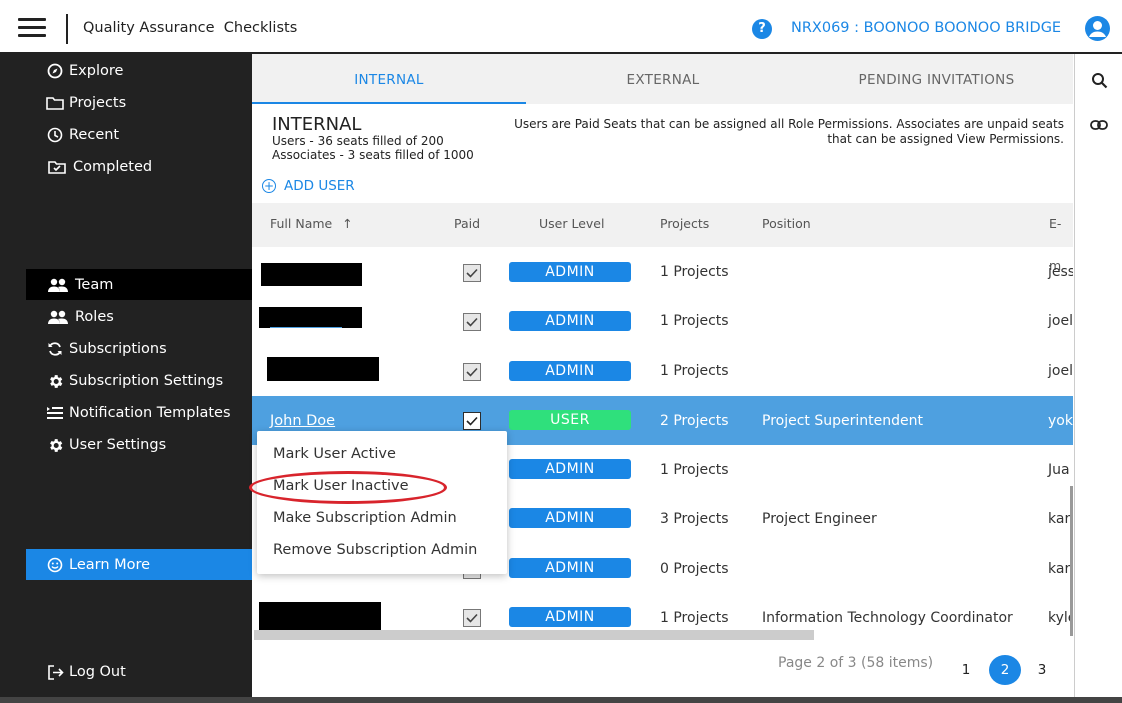  Describe the element at coordinates (571, 225) in the screenshot. I see `column-header-user-level: User Level` at that location.